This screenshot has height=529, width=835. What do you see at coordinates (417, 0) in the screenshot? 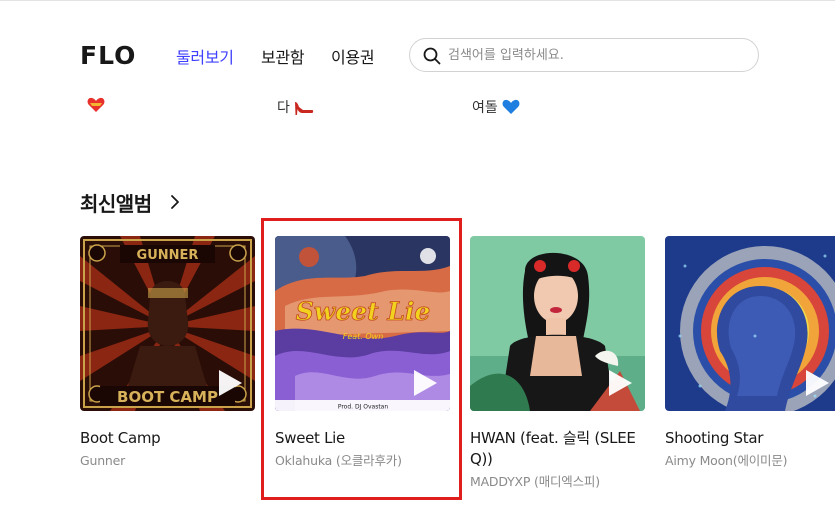
I see `top-divider` at bounding box center [417, 0].